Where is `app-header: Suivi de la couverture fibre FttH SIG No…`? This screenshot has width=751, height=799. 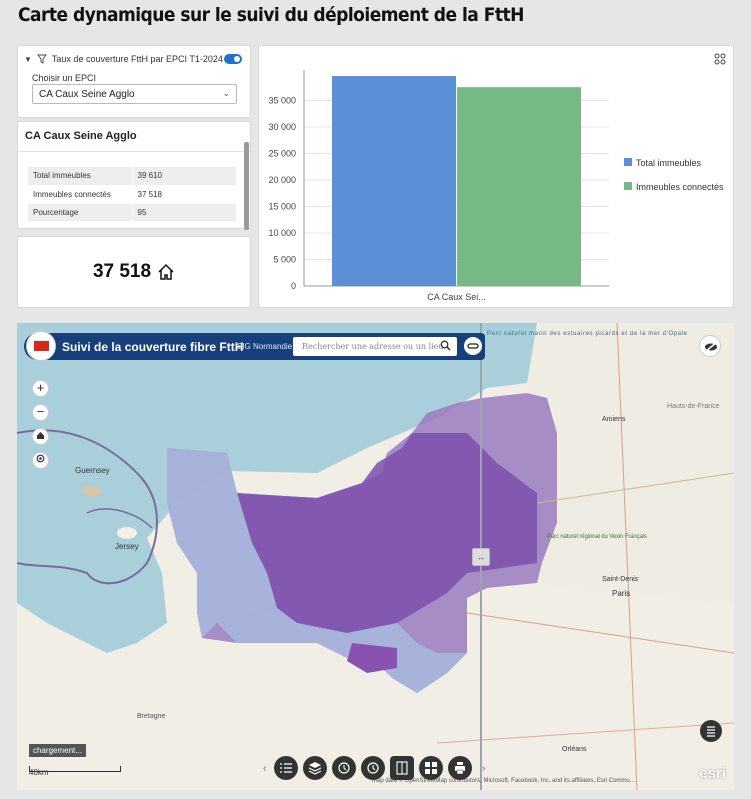
app-header: Suivi de la couverture fibre FttH SIG No… is located at coordinates (254, 346).